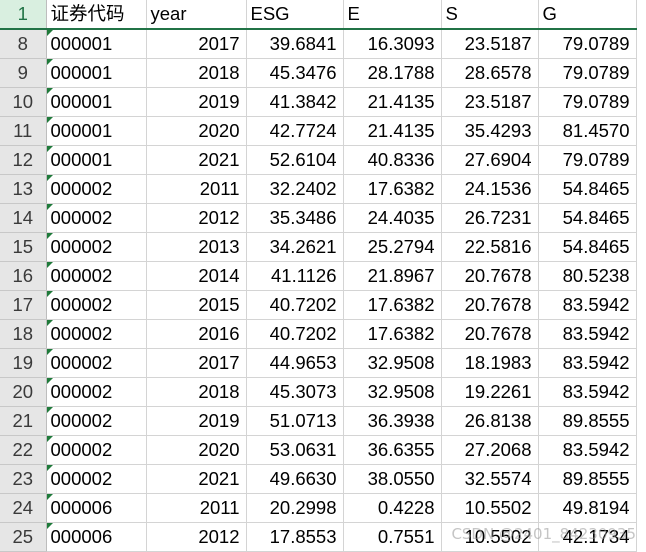 The image size is (646, 552). Describe the element at coordinates (392, 537) in the screenshot. I see `e-cell: 0.7551` at that location.